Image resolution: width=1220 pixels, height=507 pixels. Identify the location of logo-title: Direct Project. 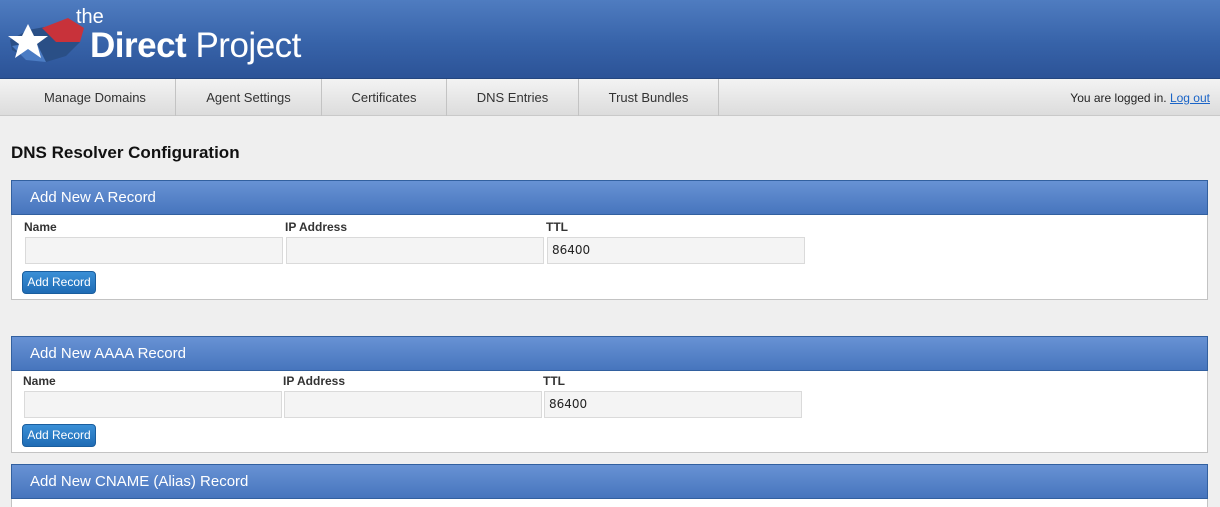
(195, 46).